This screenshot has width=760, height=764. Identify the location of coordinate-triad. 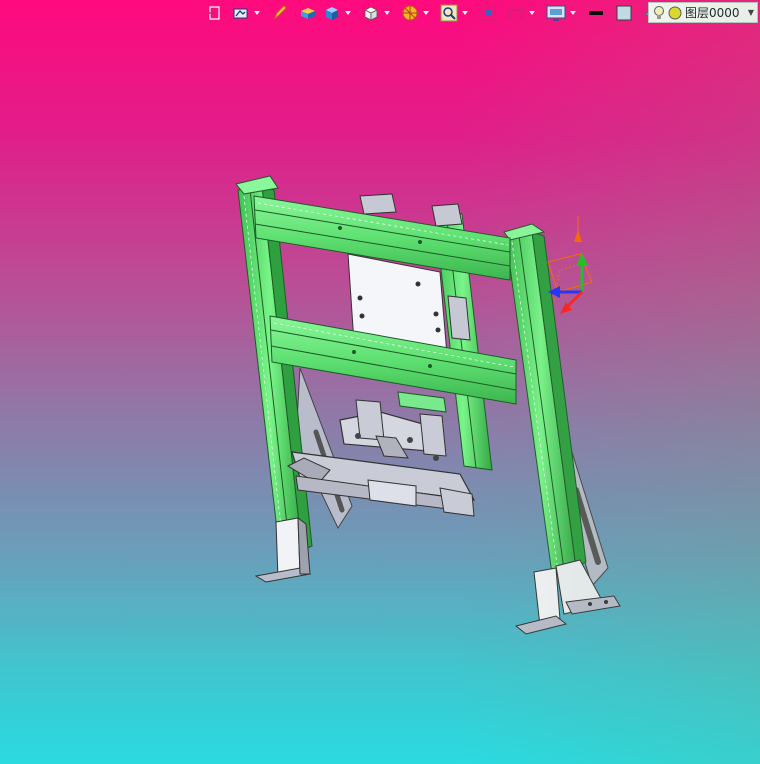
(570, 265).